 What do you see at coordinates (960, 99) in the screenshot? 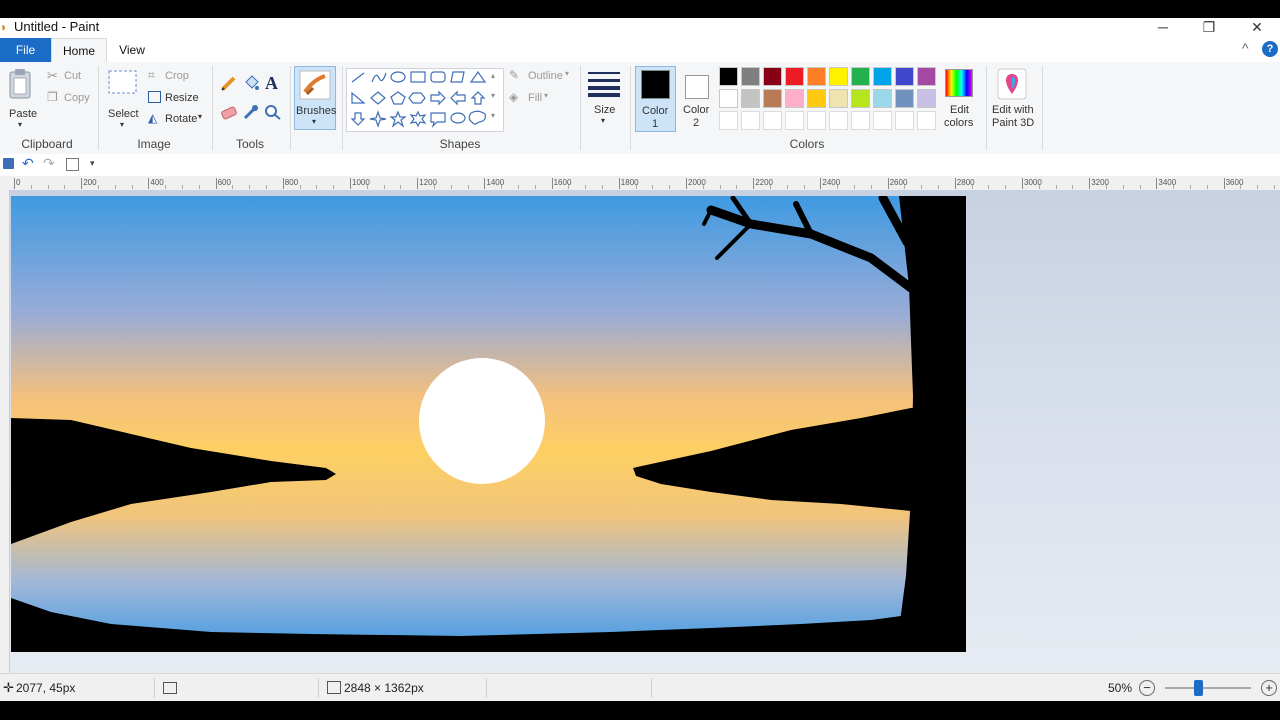
I see `edit-colors-button: Edit colors` at bounding box center [960, 99].